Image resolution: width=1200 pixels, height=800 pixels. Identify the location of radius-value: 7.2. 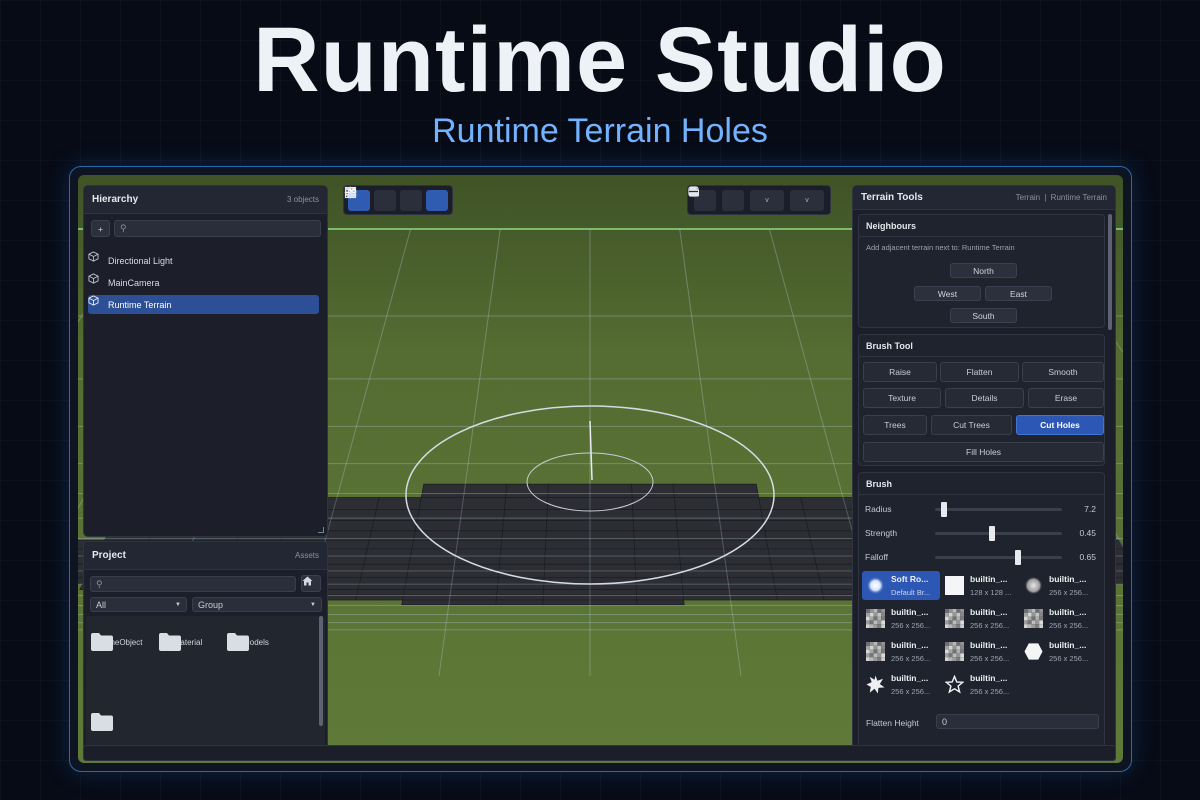
(1090, 509).